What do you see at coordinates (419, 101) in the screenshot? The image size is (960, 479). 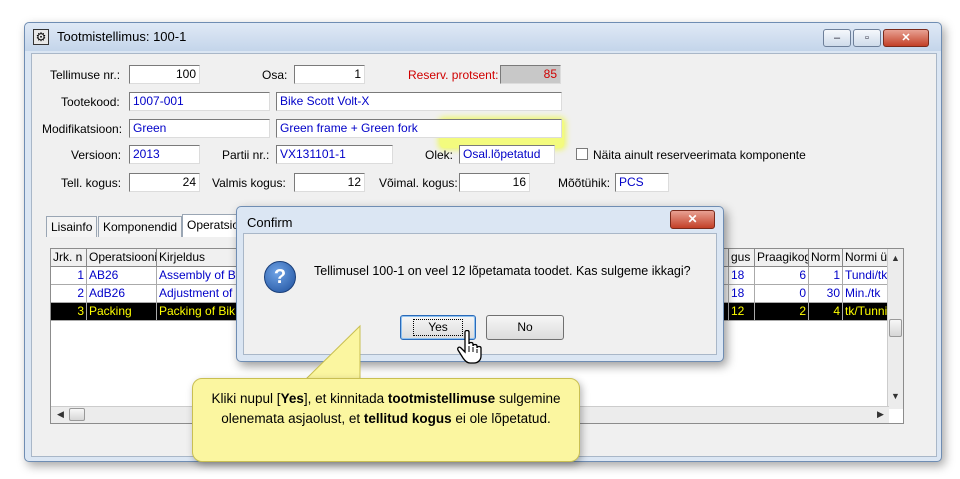 I see `product-name-field: Bike Scott Volt-X` at bounding box center [419, 101].